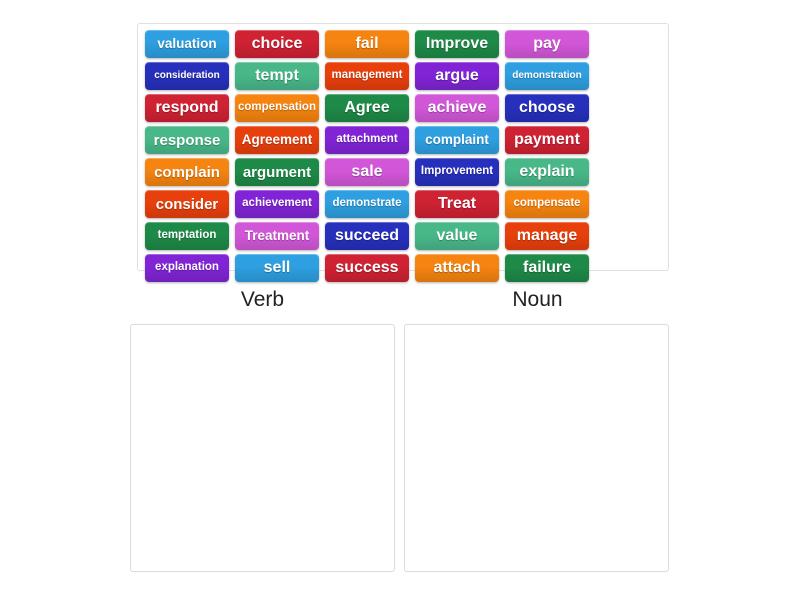 This screenshot has width=800, height=600. I want to click on word-tile-label: payment, so click(547, 139).